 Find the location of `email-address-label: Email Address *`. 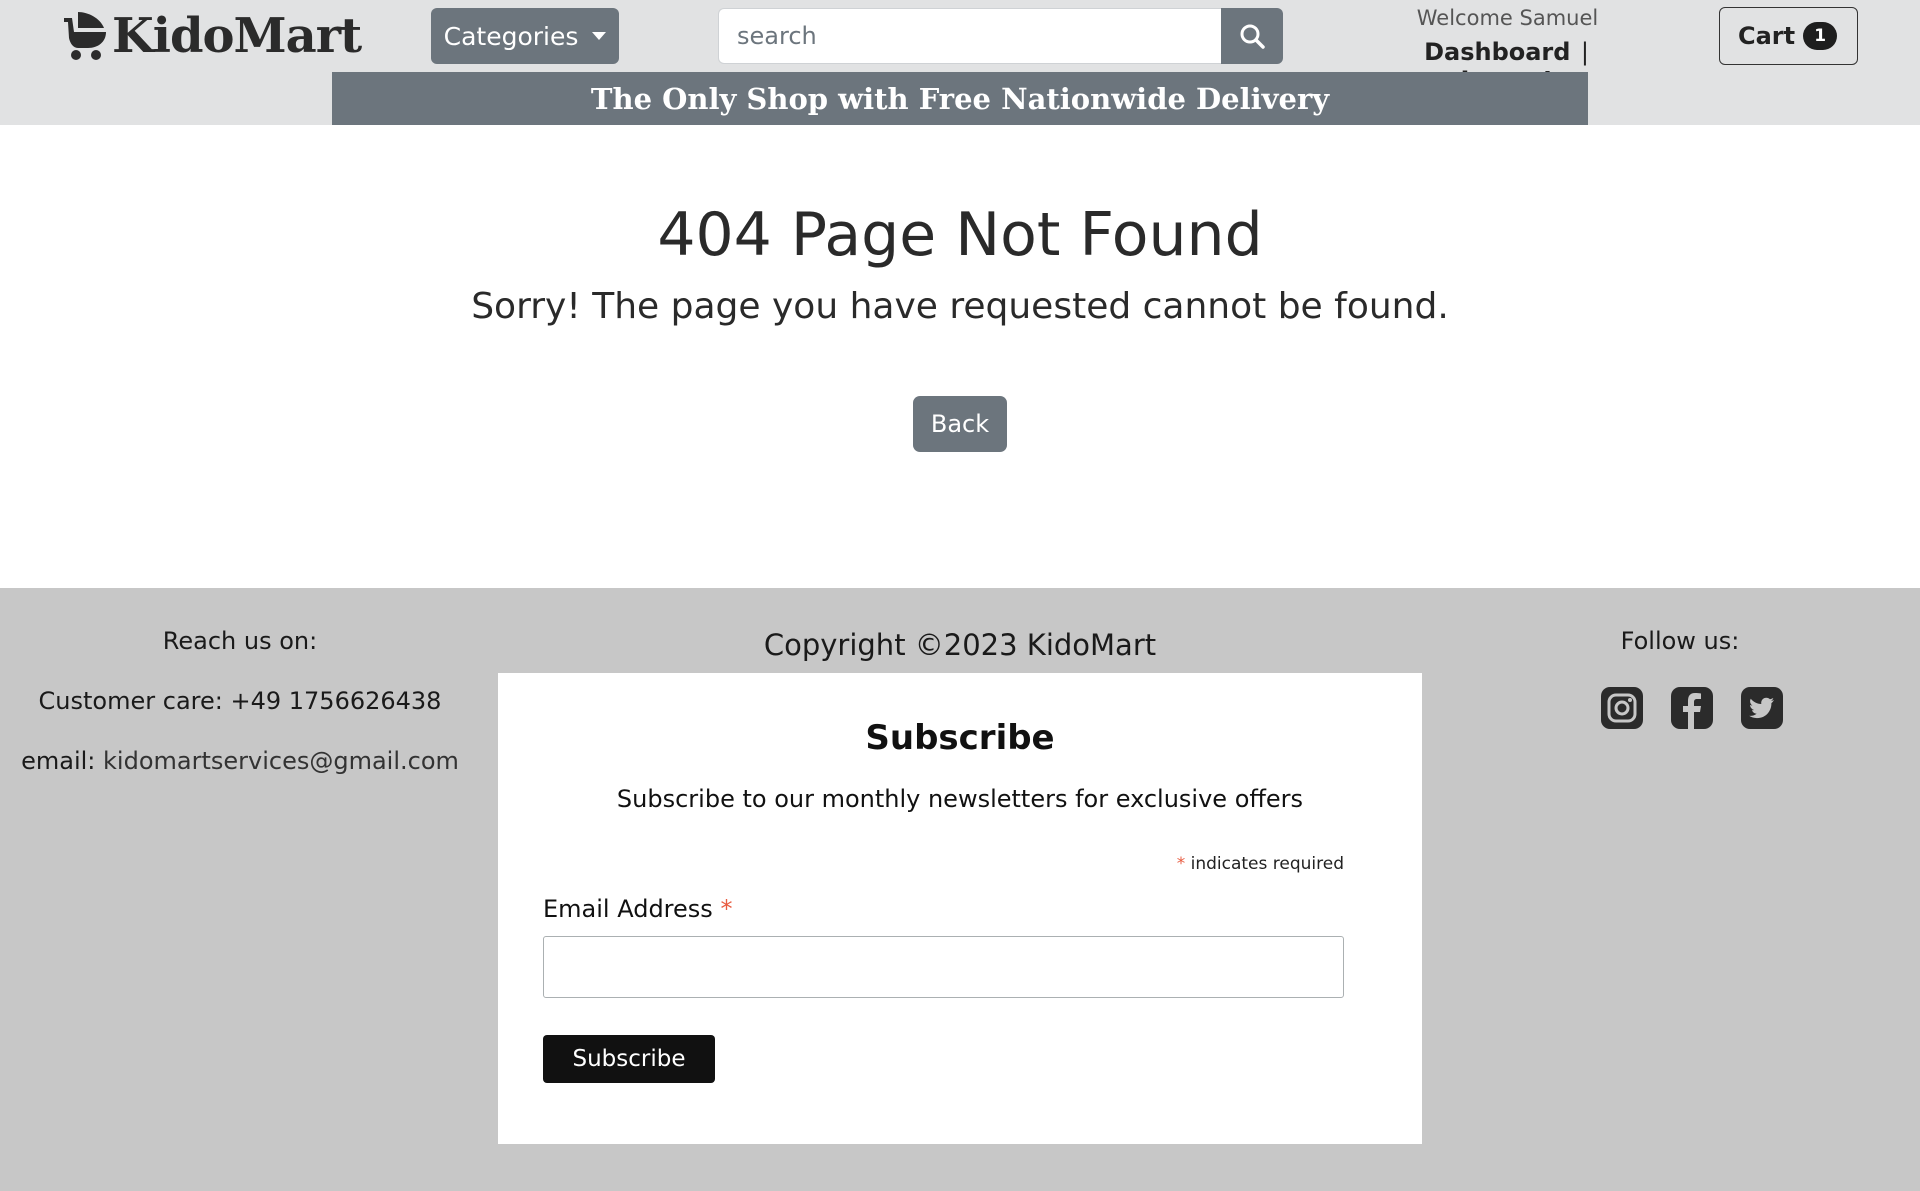

email-address-label: Email Address * is located at coordinates (637, 909).